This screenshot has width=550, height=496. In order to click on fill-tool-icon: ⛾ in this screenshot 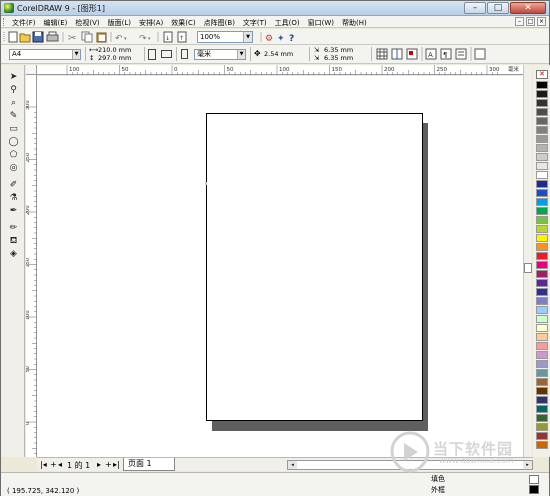, I will do `click(13, 241)`.